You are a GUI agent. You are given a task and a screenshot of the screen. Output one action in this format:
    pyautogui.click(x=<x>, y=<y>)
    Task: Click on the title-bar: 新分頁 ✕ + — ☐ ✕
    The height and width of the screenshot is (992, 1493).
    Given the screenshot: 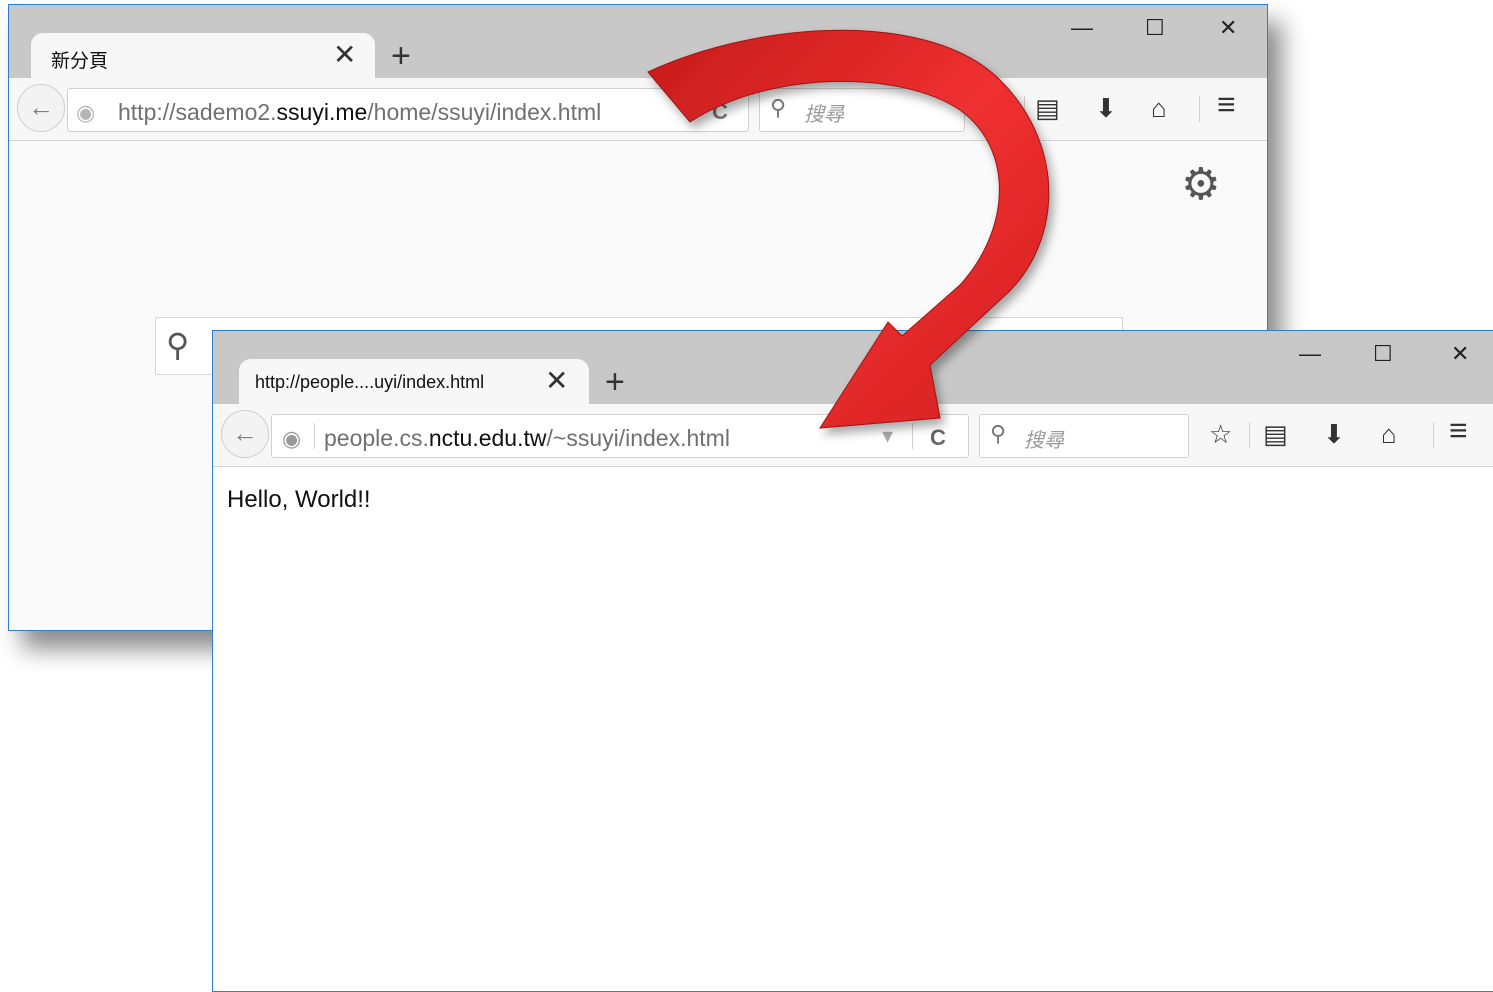 What is the action you would take?
    pyautogui.click(x=638, y=42)
    